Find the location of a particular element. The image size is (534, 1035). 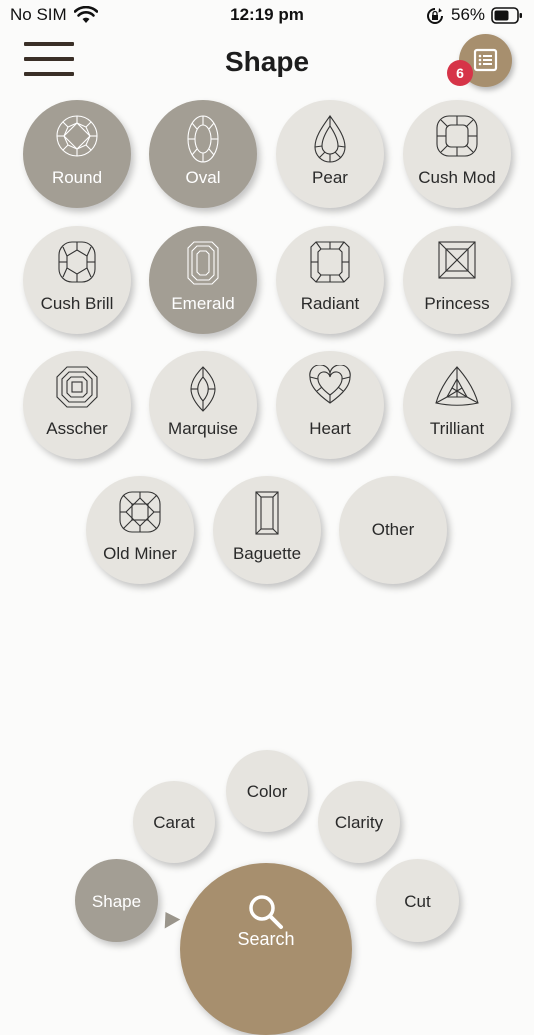

nav-label: Carat is located at coordinates (174, 822).